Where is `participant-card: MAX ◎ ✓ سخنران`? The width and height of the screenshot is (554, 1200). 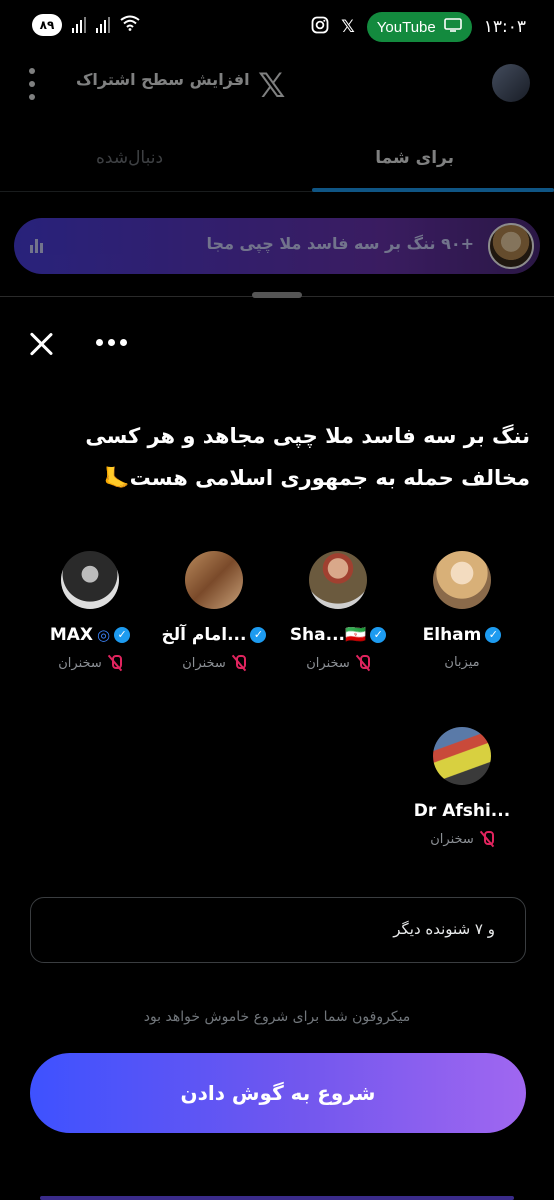 participant-card: MAX ◎ ✓ سخنران is located at coordinates (90, 611).